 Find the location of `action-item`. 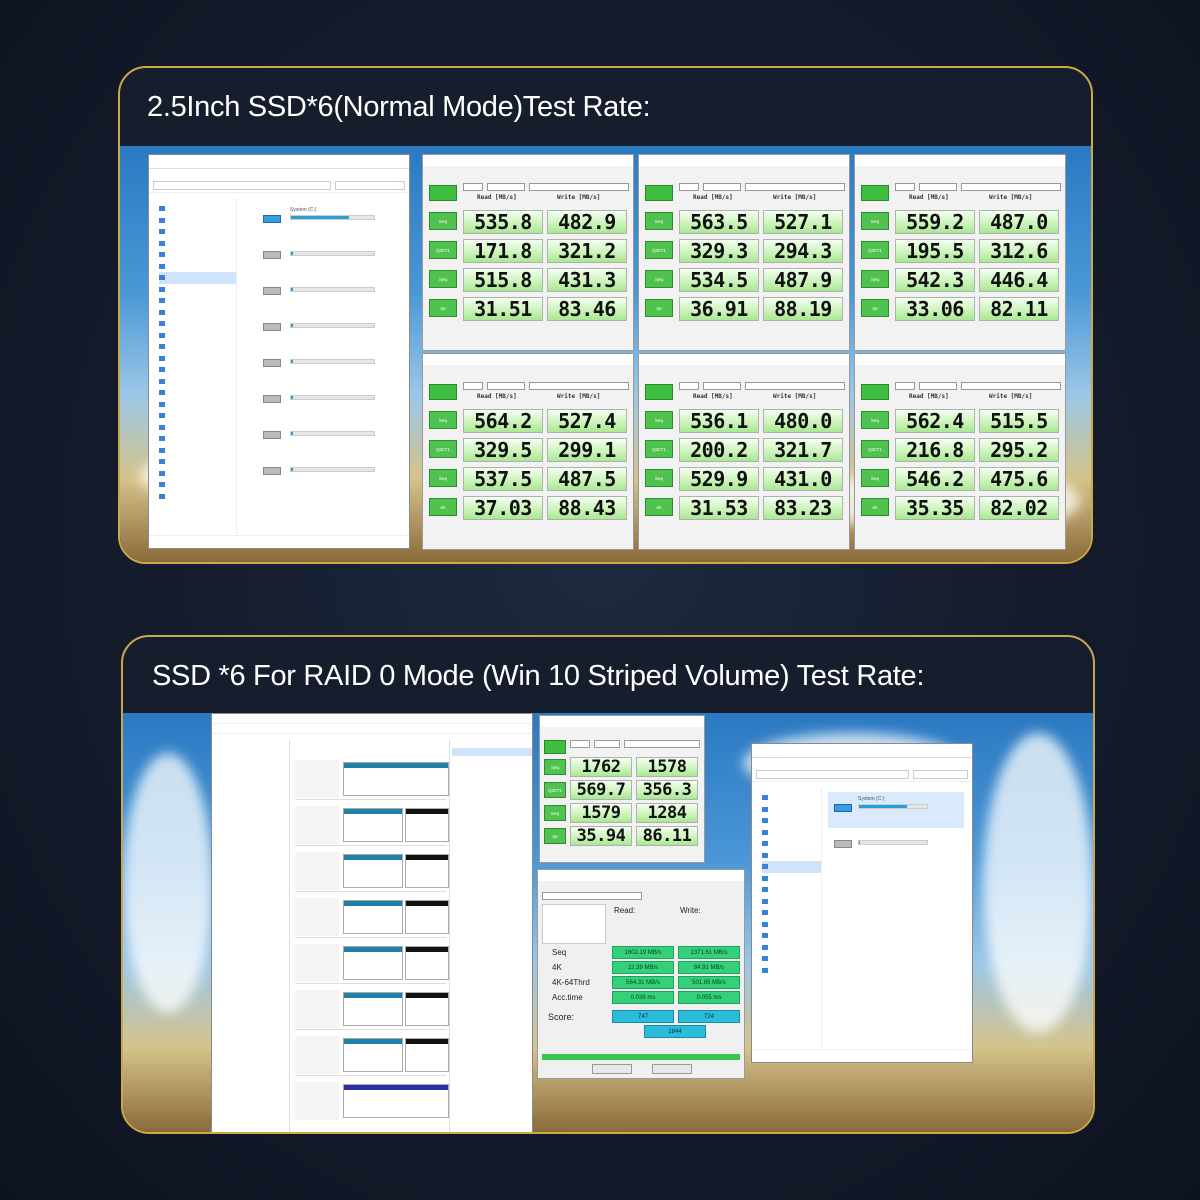

action-item is located at coordinates (492, 752).